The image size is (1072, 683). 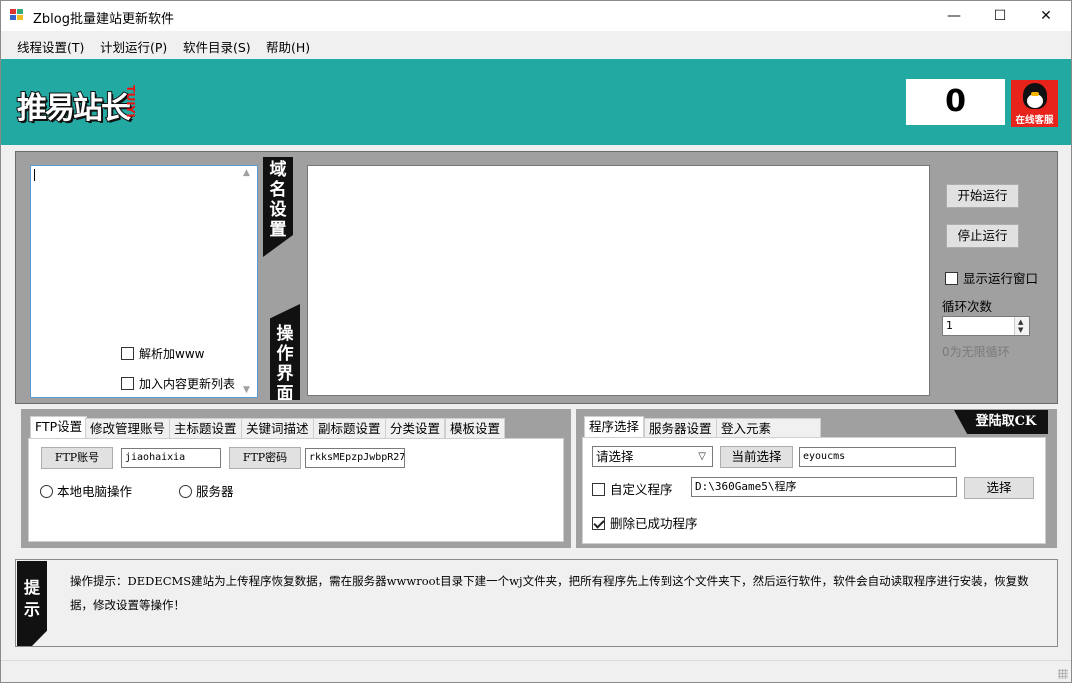 I want to click on add-content-box, so click(x=127, y=383).